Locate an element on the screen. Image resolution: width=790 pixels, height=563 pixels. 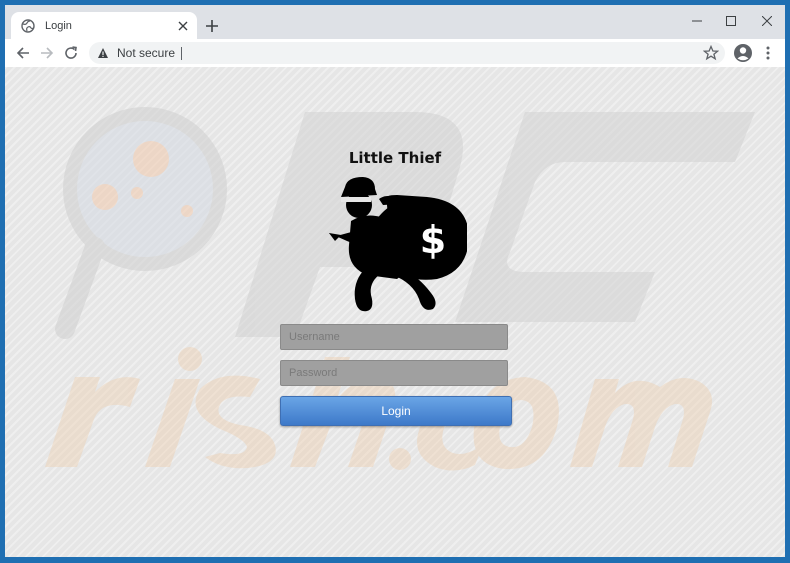
globe-icon is located at coordinates (28, 25).